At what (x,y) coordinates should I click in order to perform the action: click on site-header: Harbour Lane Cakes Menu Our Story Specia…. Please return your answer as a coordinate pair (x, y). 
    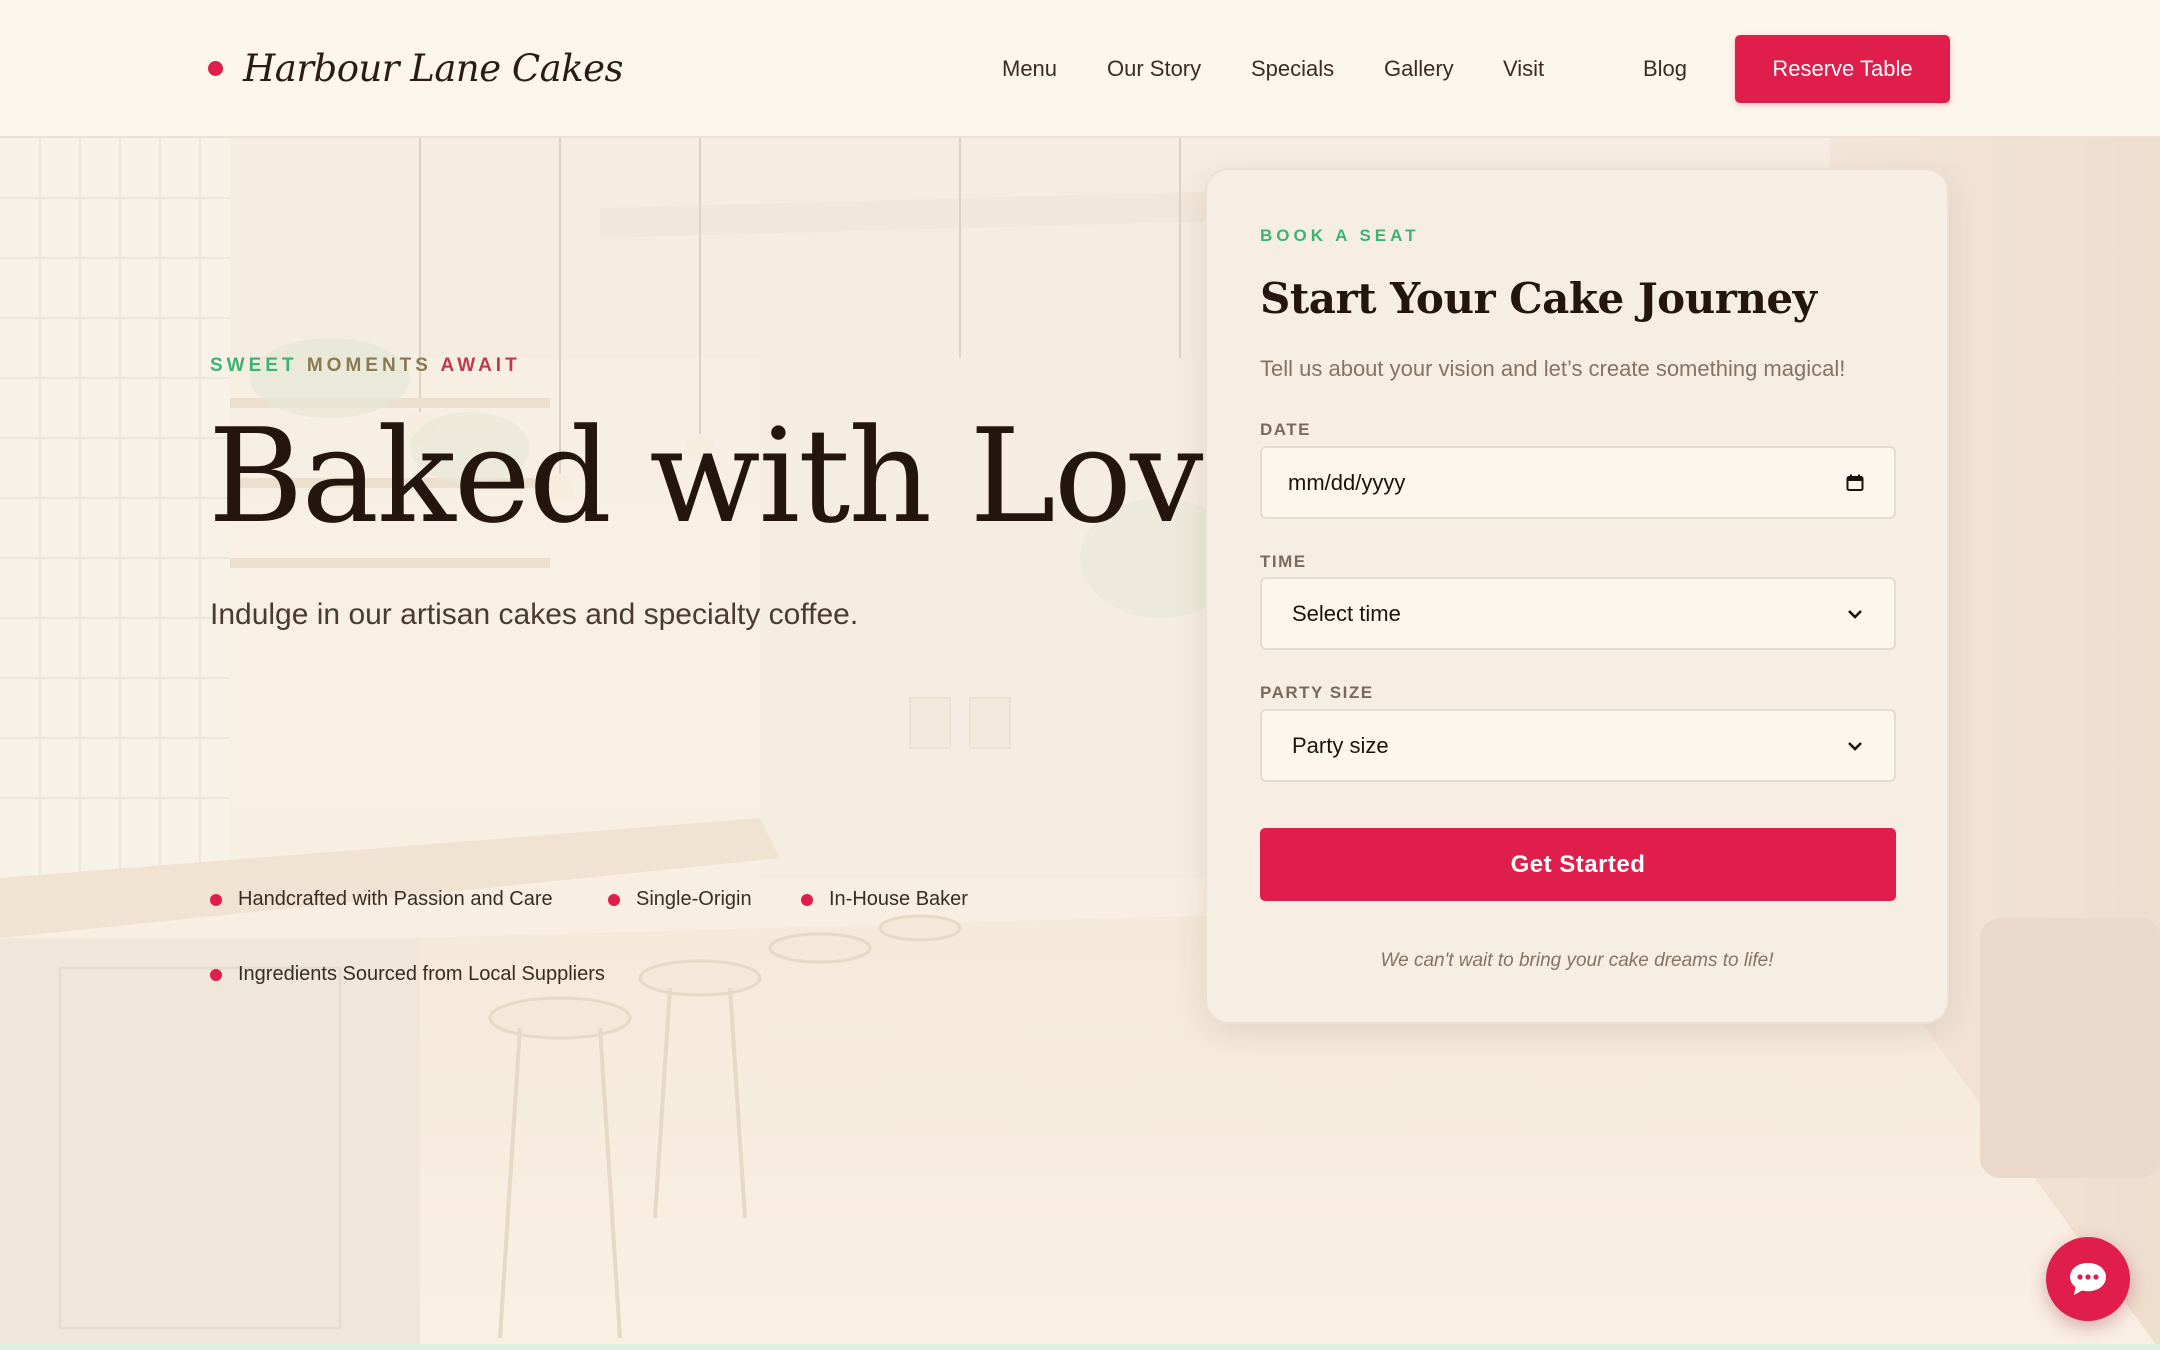
    Looking at the image, I should click on (1080, 69).